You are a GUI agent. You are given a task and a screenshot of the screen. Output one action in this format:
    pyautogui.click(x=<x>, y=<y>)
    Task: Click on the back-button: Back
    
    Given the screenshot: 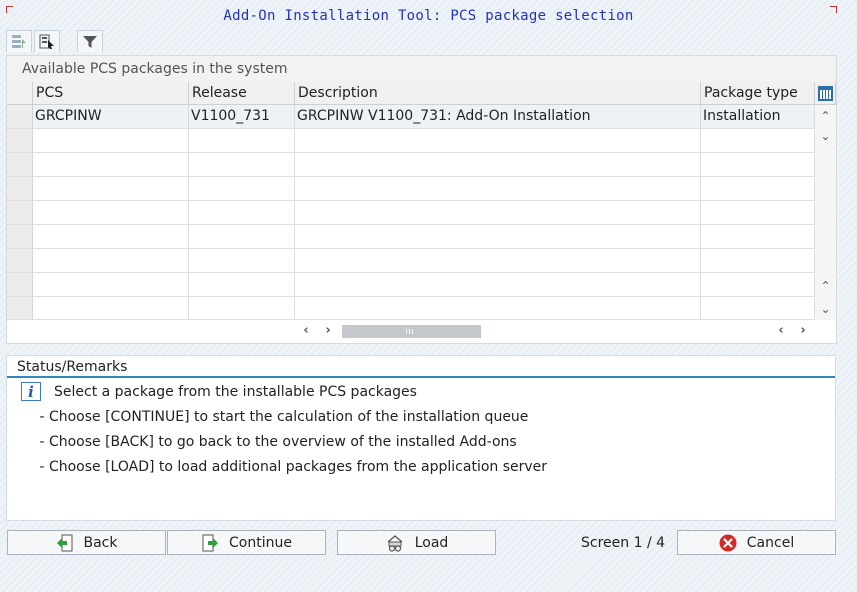 What is the action you would take?
    pyautogui.click(x=86, y=542)
    